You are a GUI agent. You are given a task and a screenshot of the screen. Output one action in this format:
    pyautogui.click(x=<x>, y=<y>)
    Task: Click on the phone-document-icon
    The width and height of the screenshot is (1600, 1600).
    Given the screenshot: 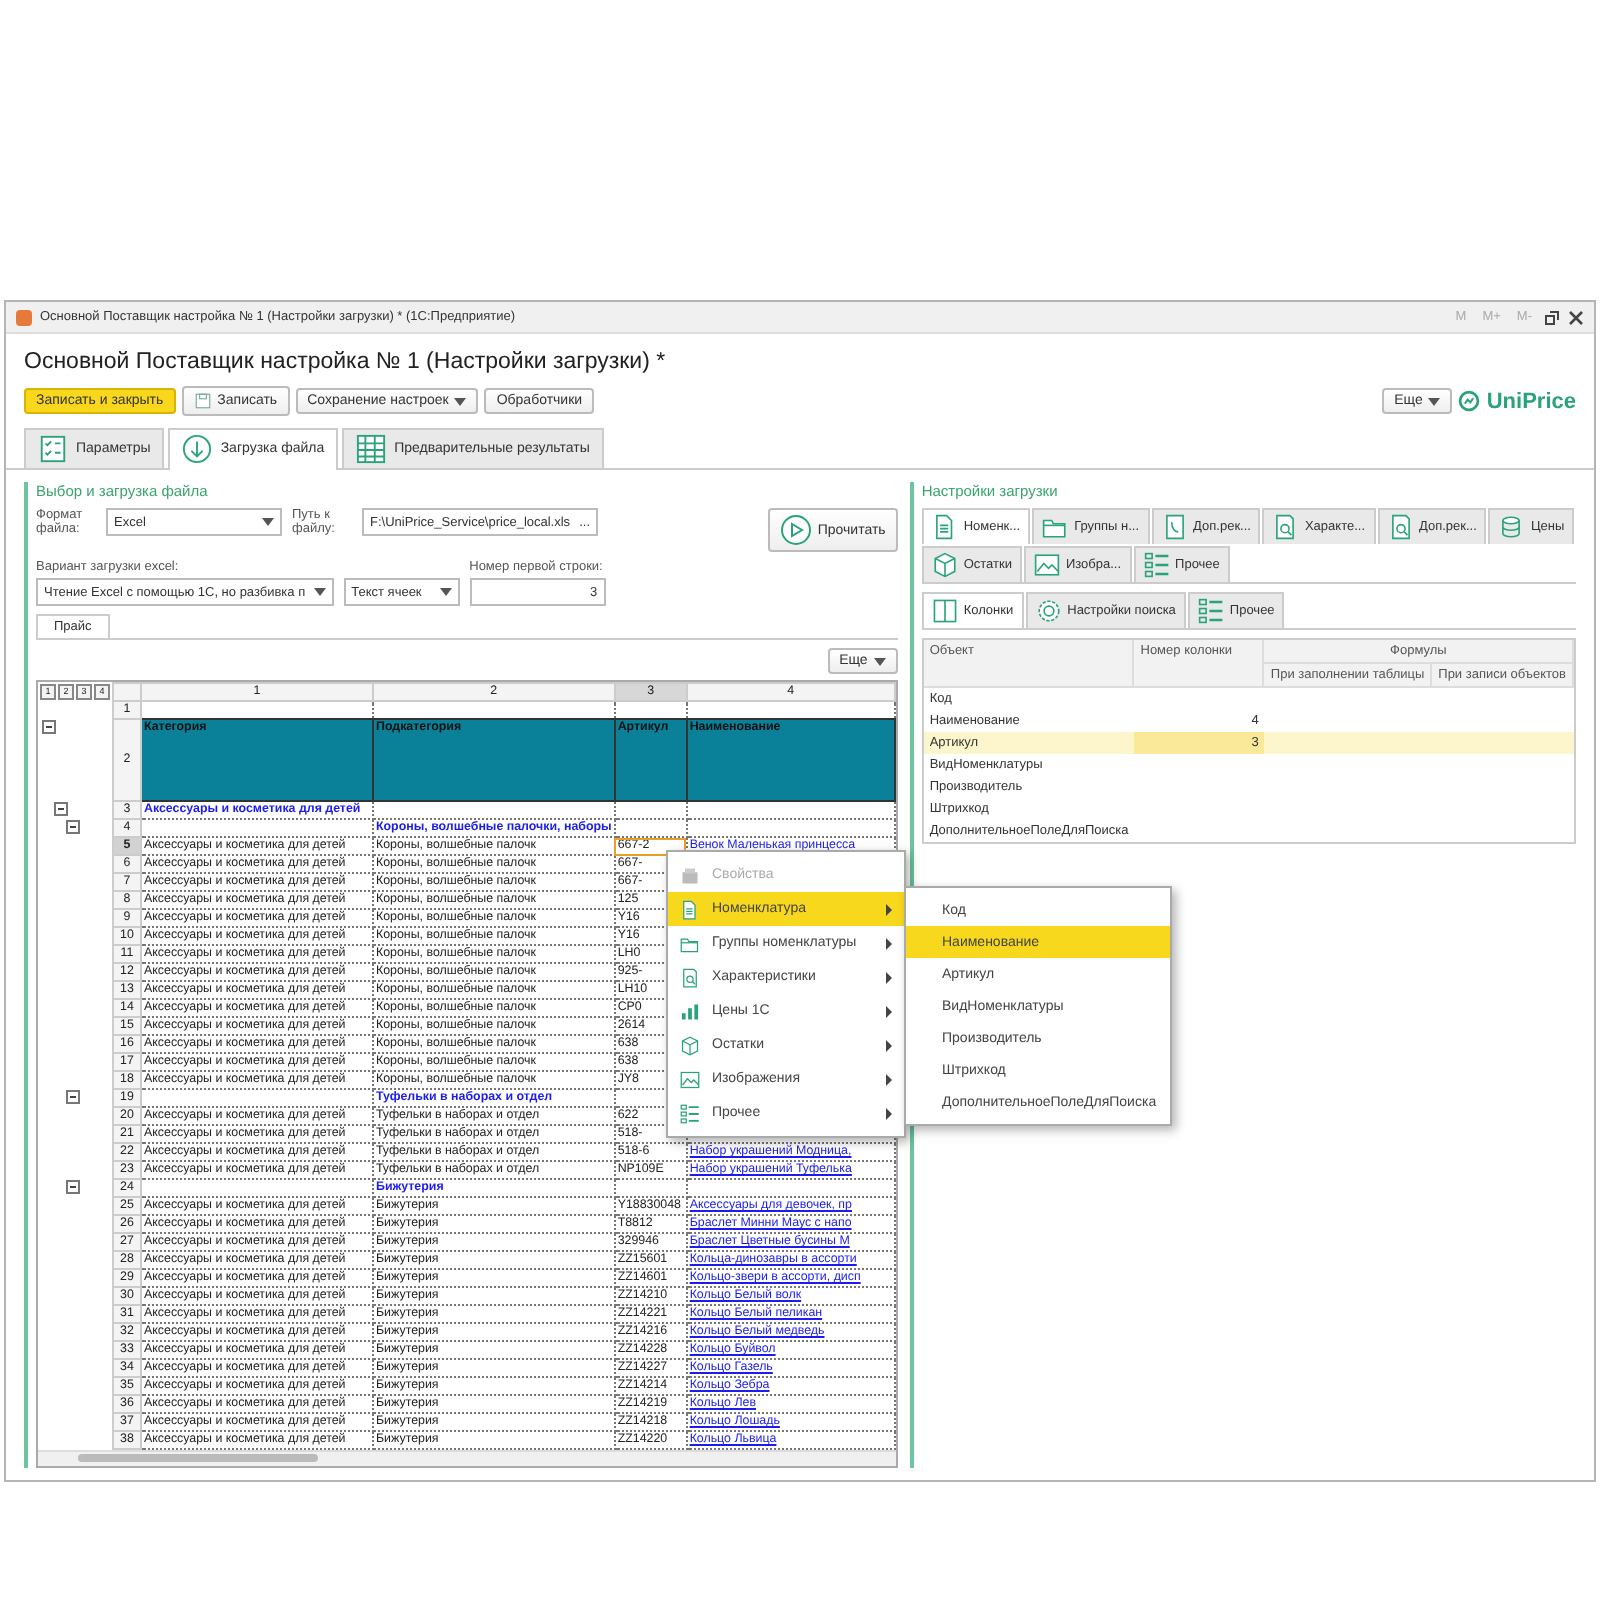 What is the action you would take?
    pyautogui.click(x=1174, y=527)
    